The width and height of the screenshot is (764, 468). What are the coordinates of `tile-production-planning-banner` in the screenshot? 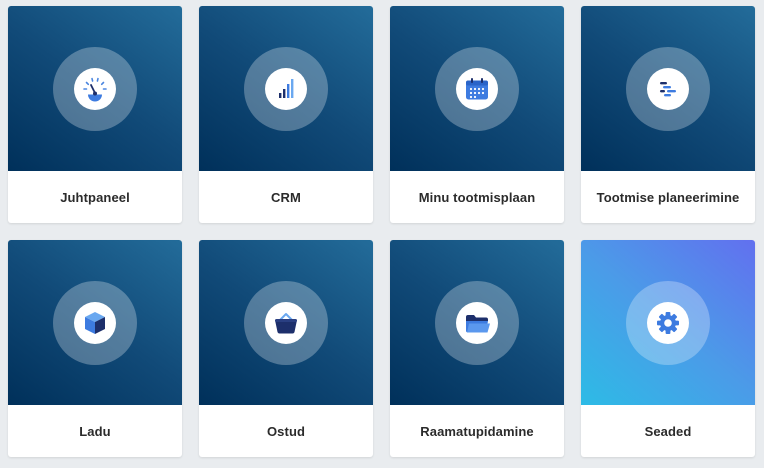 It's located at (668, 88).